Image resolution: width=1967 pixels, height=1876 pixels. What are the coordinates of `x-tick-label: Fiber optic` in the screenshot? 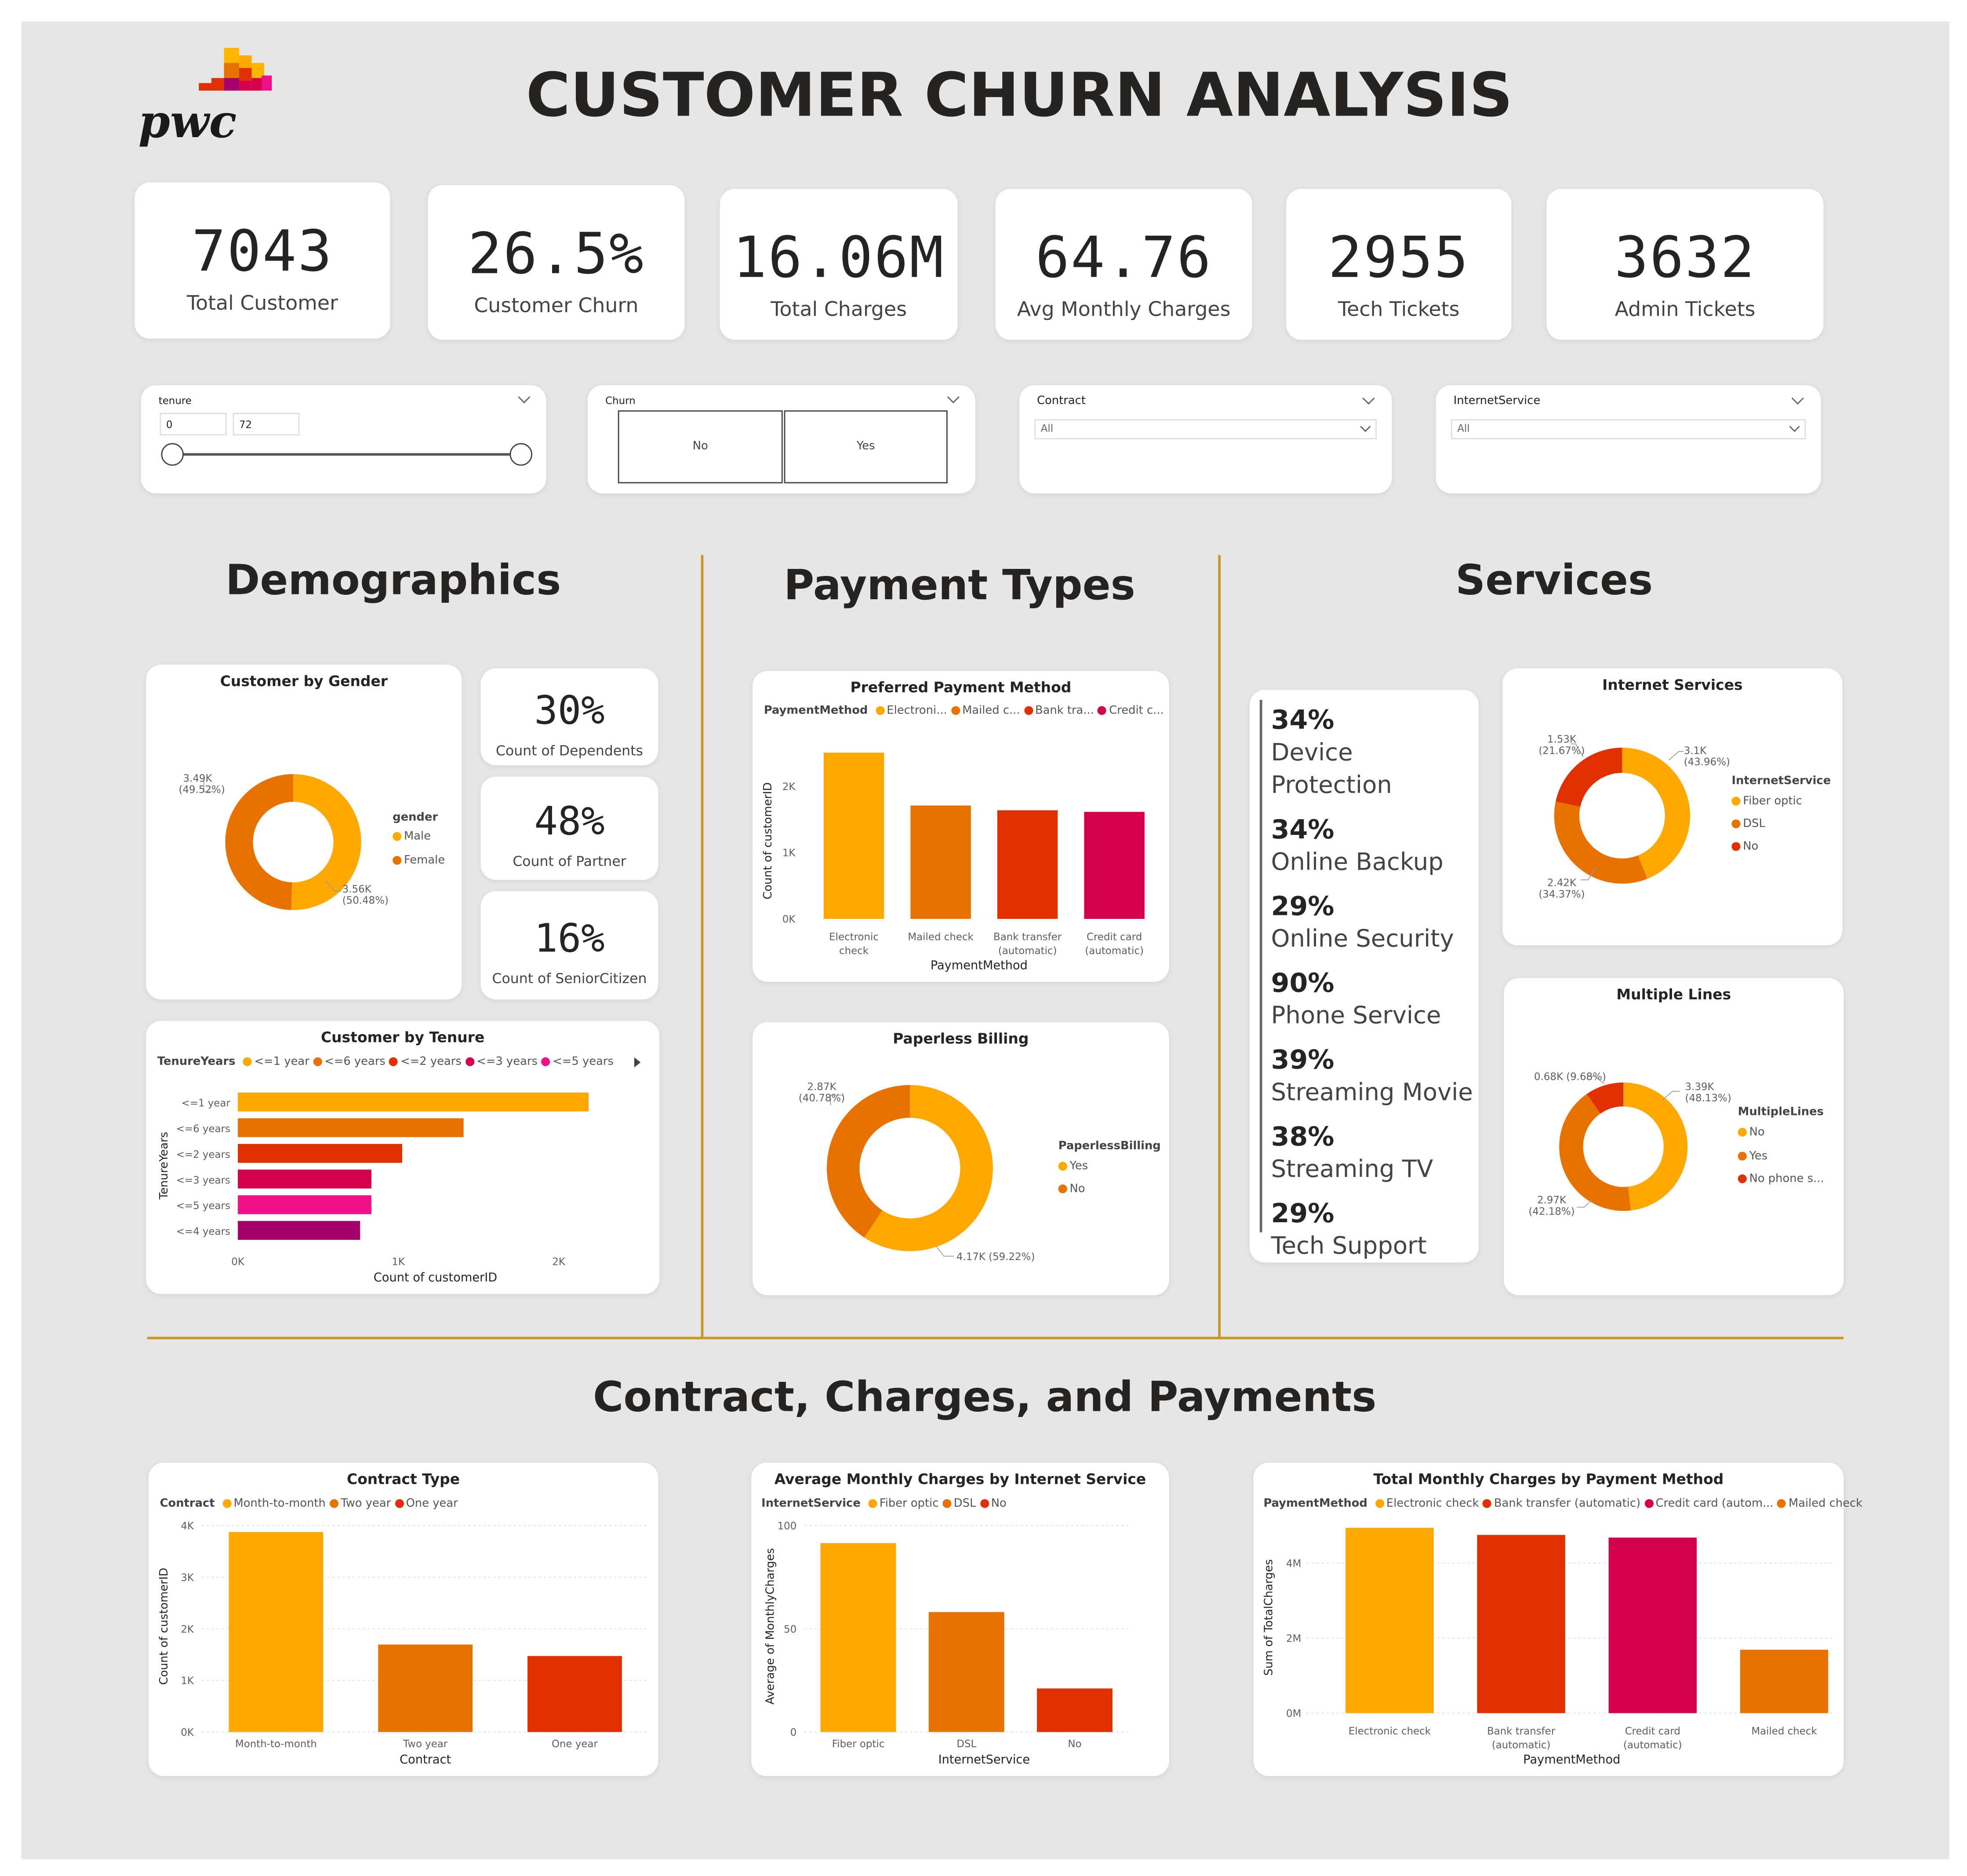 It's located at (858, 1744).